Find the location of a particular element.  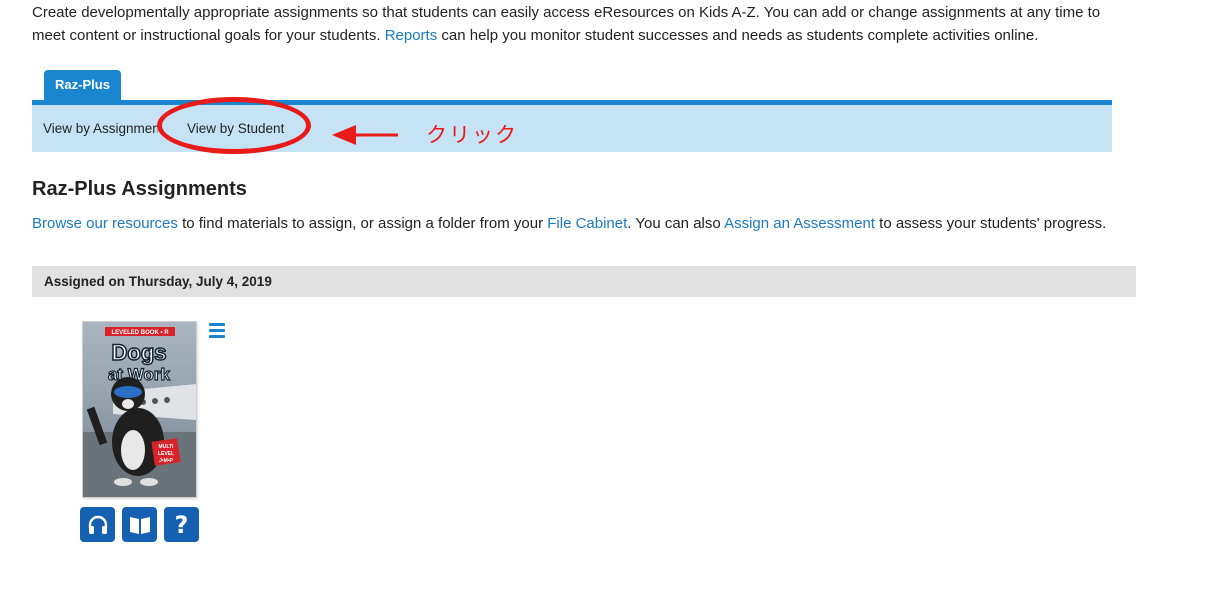

question-icon: ? is located at coordinates (181, 524).